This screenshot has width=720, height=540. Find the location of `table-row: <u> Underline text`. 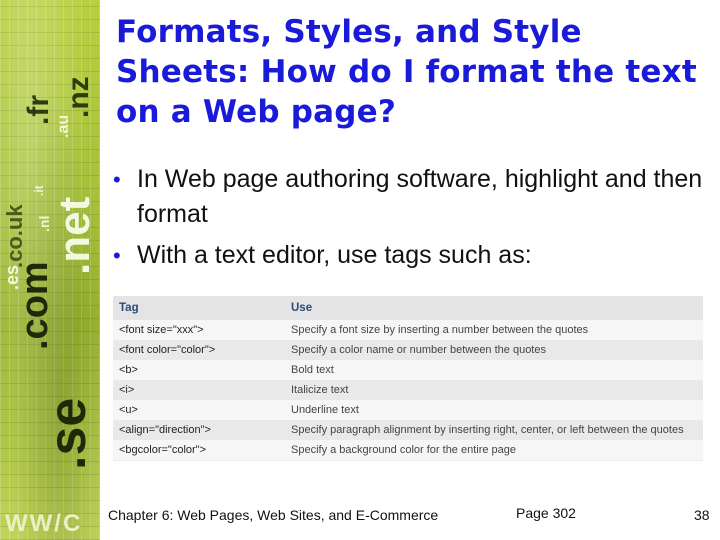

table-row: <u> Underline text is located at coordinates (408, 410).